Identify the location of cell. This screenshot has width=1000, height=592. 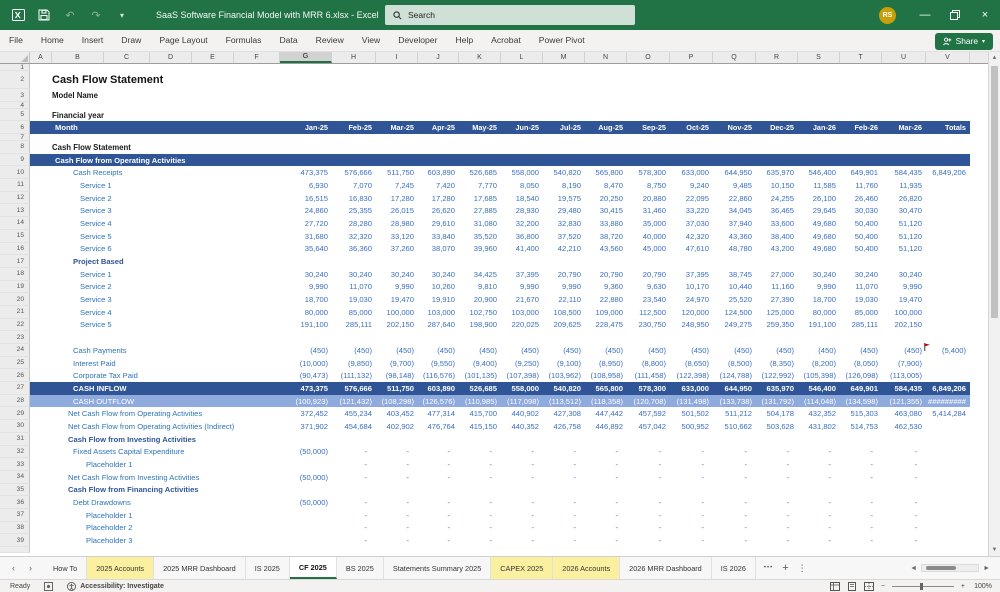
(948, 363).